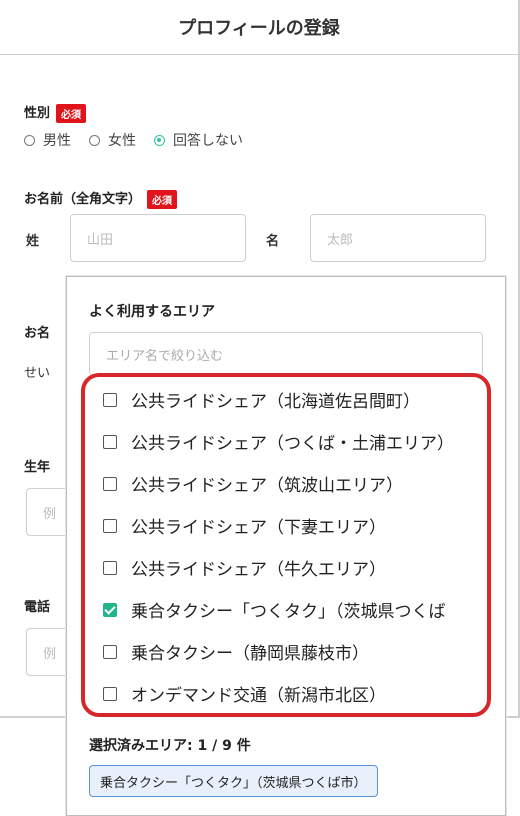  Describe the element at coordinates (275, 402) in the screenshot. I see `area-option-label: 公共ライドシェア（北海道佐呂間町）` at that location.